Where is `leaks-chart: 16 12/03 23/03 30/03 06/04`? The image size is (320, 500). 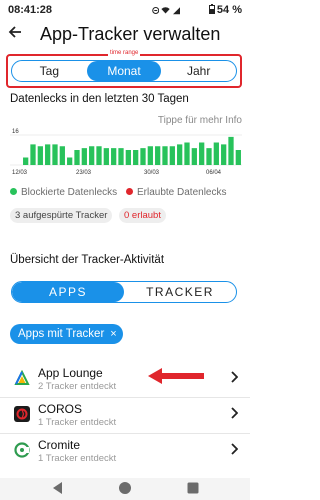 leaks-chart: 16 12/03 23/03 30/03 06/04 is located at coordinates (126, 152).